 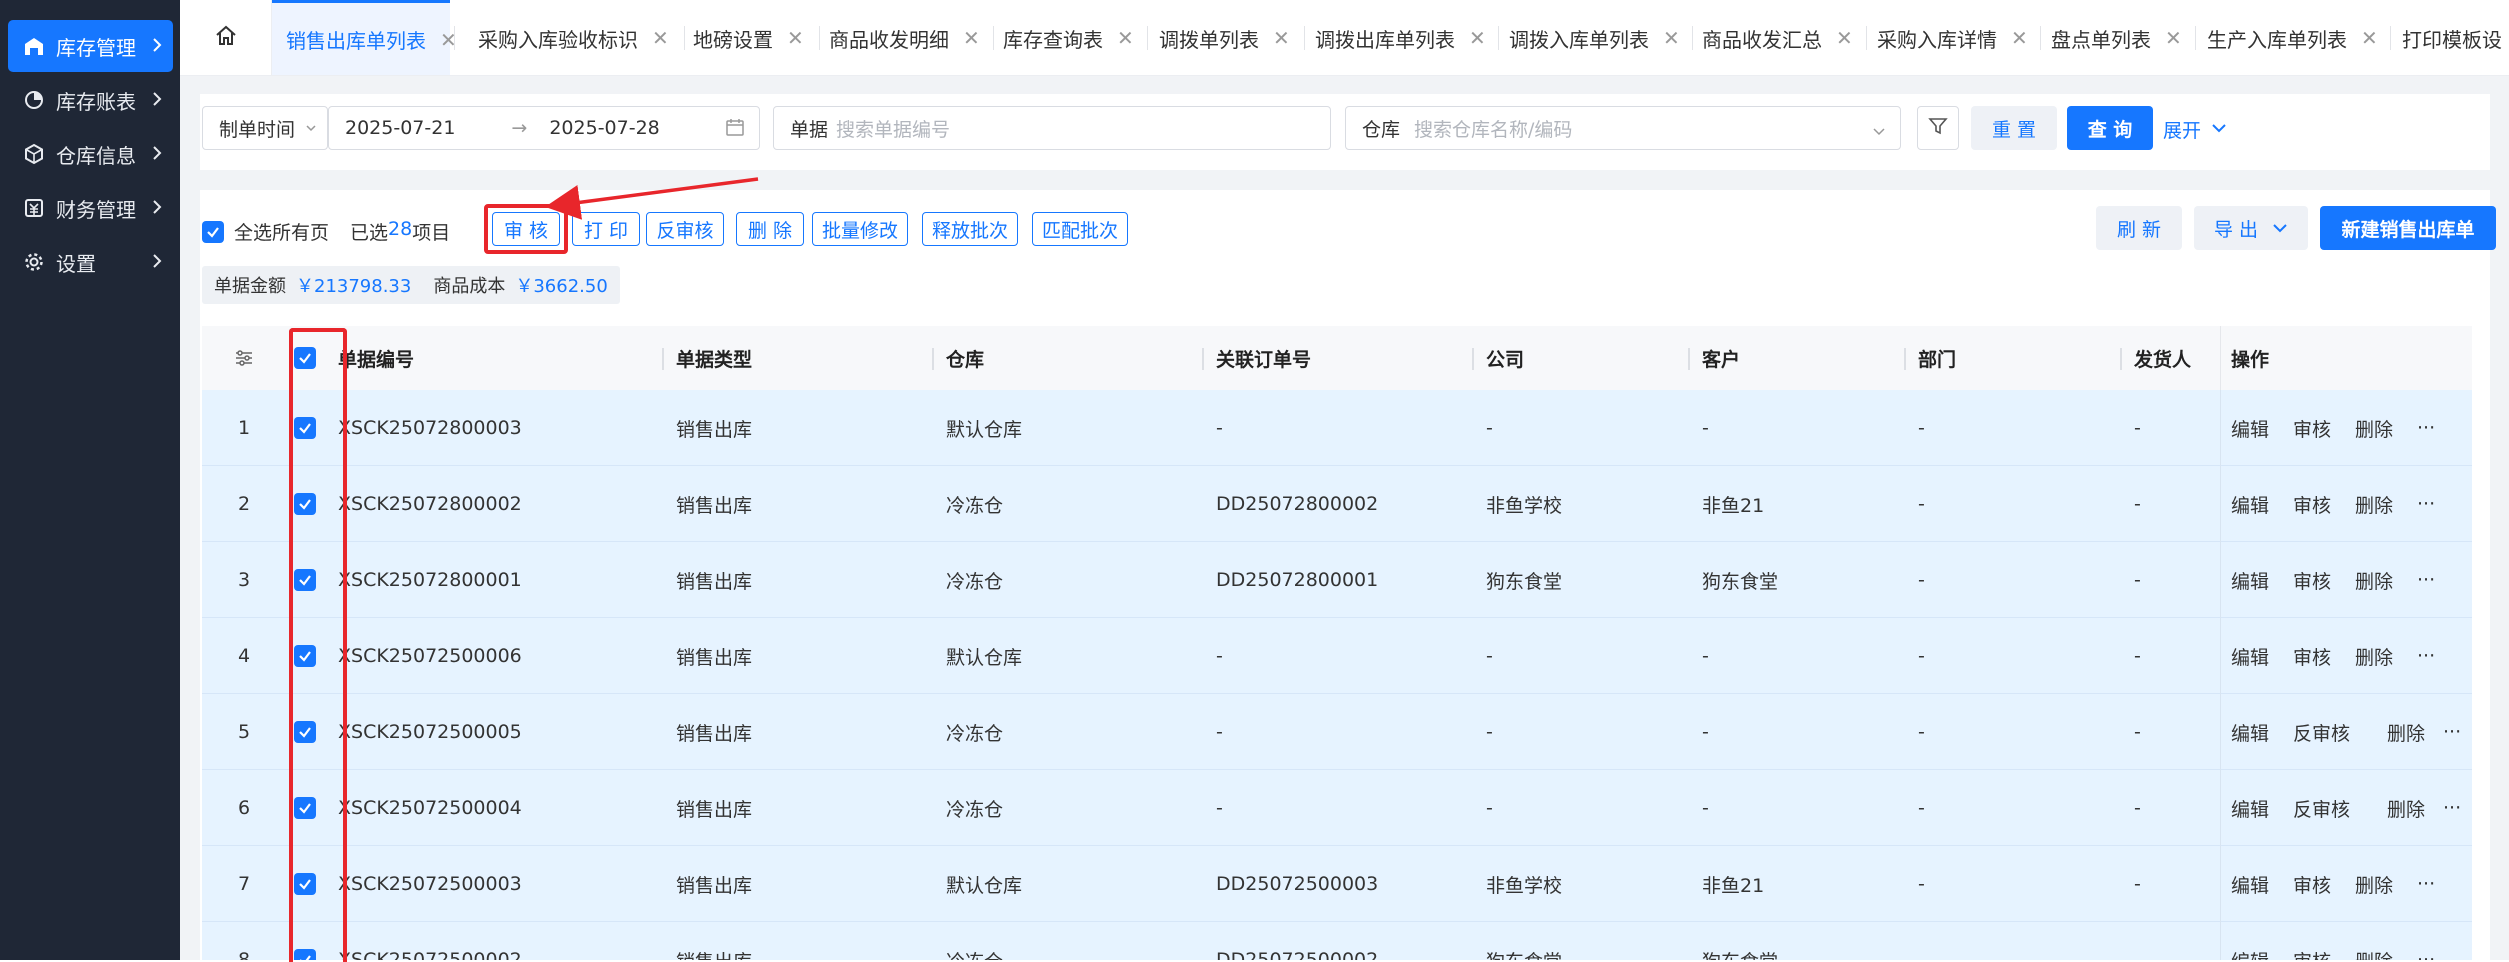 I want to click on select-all-checkbox: 全选所有页, so click(x=265, y=231).